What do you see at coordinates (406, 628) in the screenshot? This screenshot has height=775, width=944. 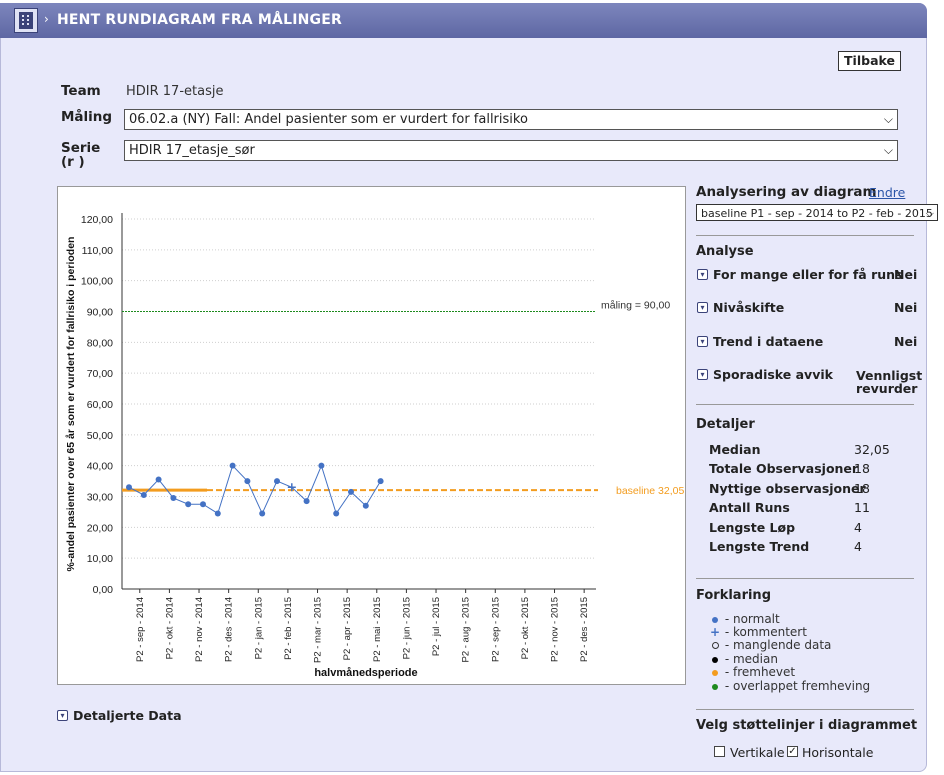 I see `x-tick-label: P2 - jun - 2015` at bounding box center [406, 628].